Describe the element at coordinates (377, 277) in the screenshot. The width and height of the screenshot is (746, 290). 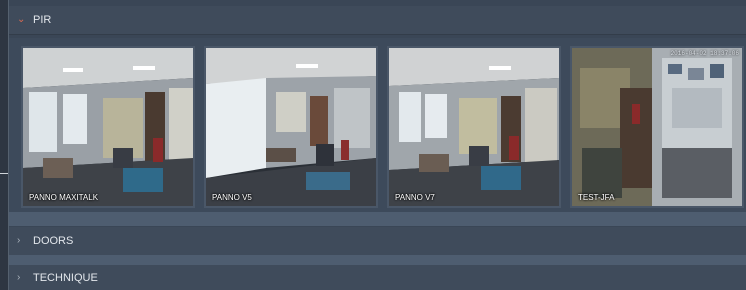
I see `group-header-technique: › TECHNIQUE` at that location.